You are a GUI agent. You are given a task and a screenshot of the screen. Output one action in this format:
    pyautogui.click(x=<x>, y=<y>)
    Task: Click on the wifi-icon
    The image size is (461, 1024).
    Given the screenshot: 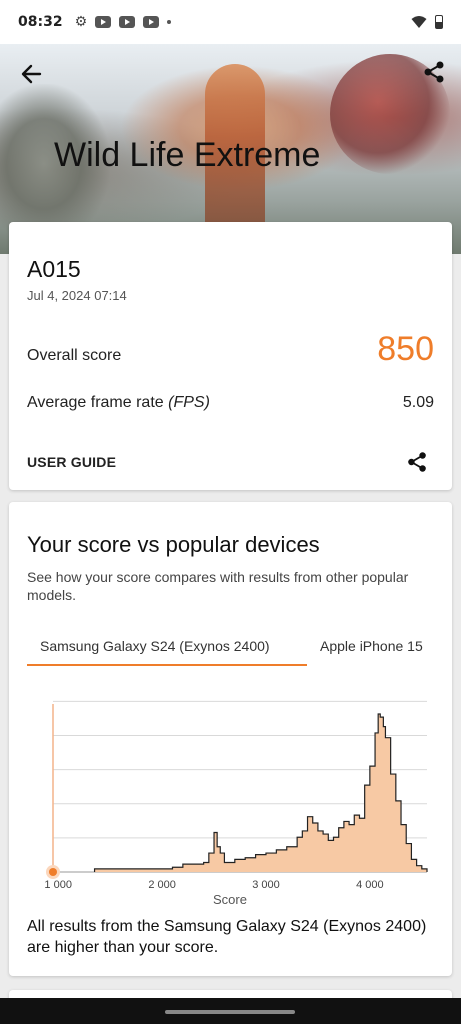 What is the action you would take?
    pyautogui.click(x=419, y=22)
    